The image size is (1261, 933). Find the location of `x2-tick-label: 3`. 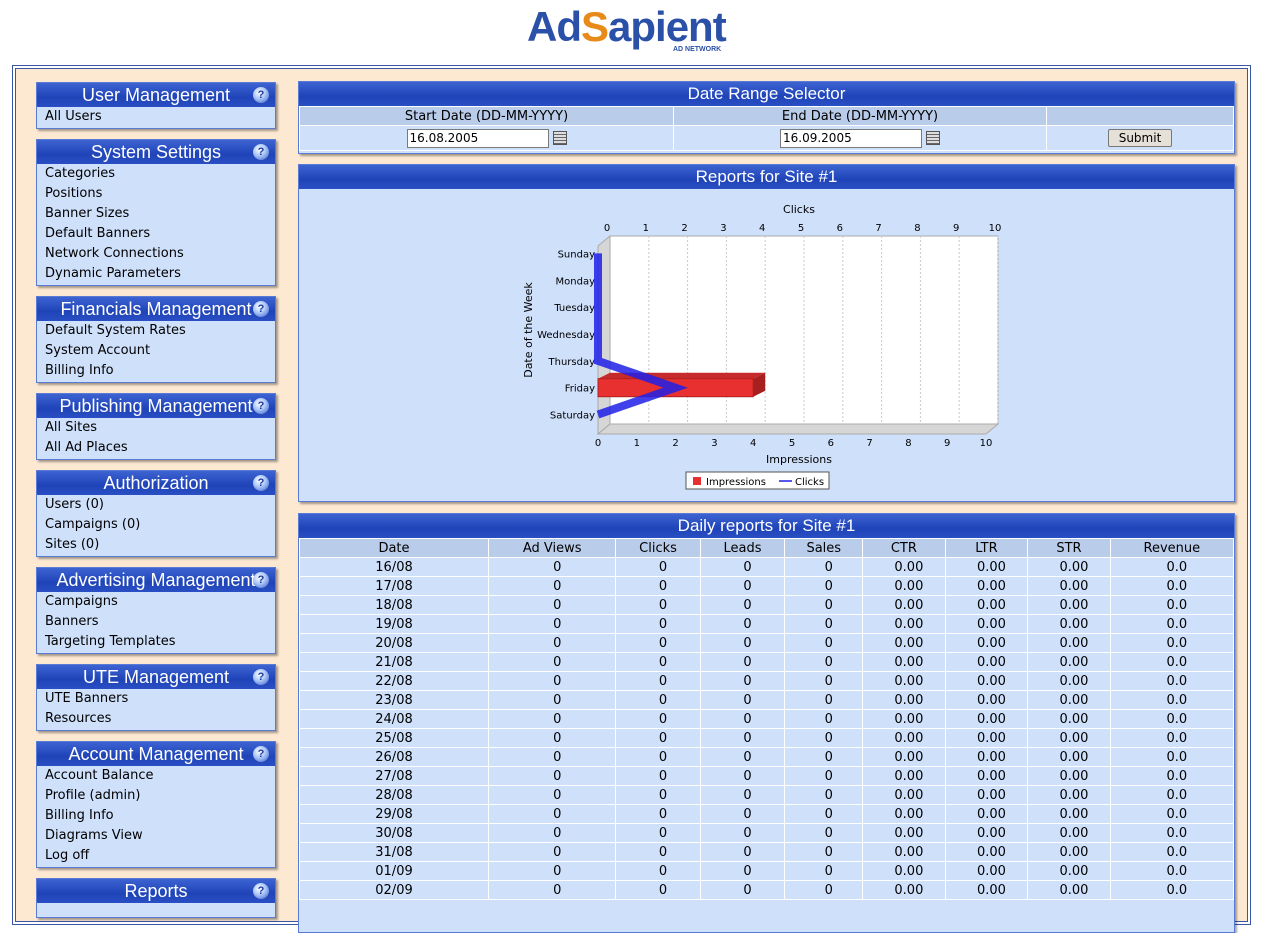

x2-tick-label: 3 is located at coordinates (723, 228).